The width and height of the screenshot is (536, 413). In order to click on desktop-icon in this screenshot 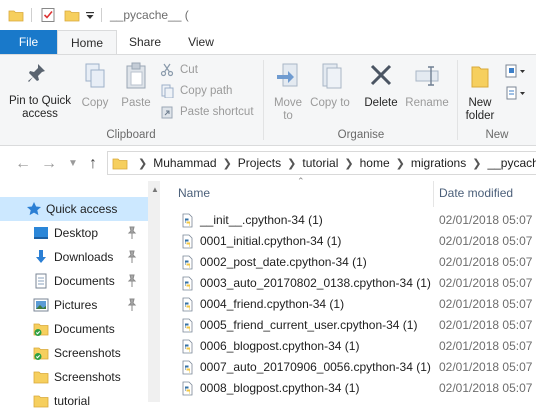, I will do `click(41, 233)`.